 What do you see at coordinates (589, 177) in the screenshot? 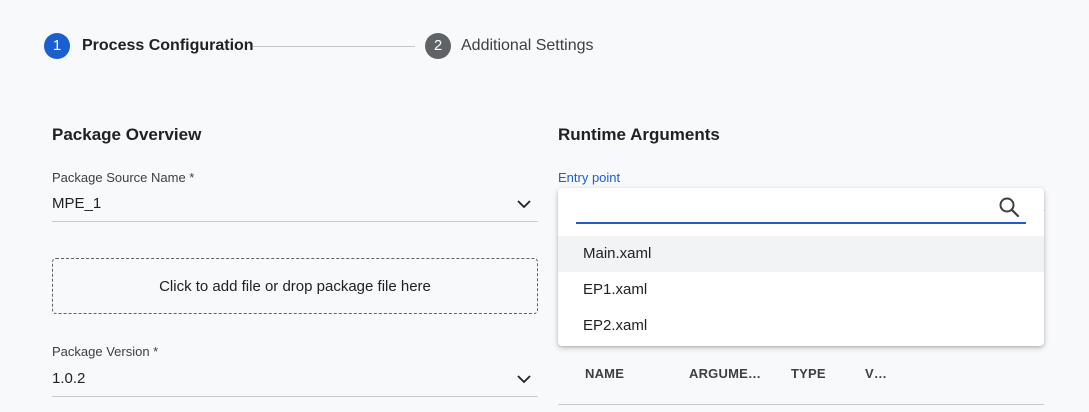
I see `entry-point-label: Entry point` at bounding box center [589, 177].